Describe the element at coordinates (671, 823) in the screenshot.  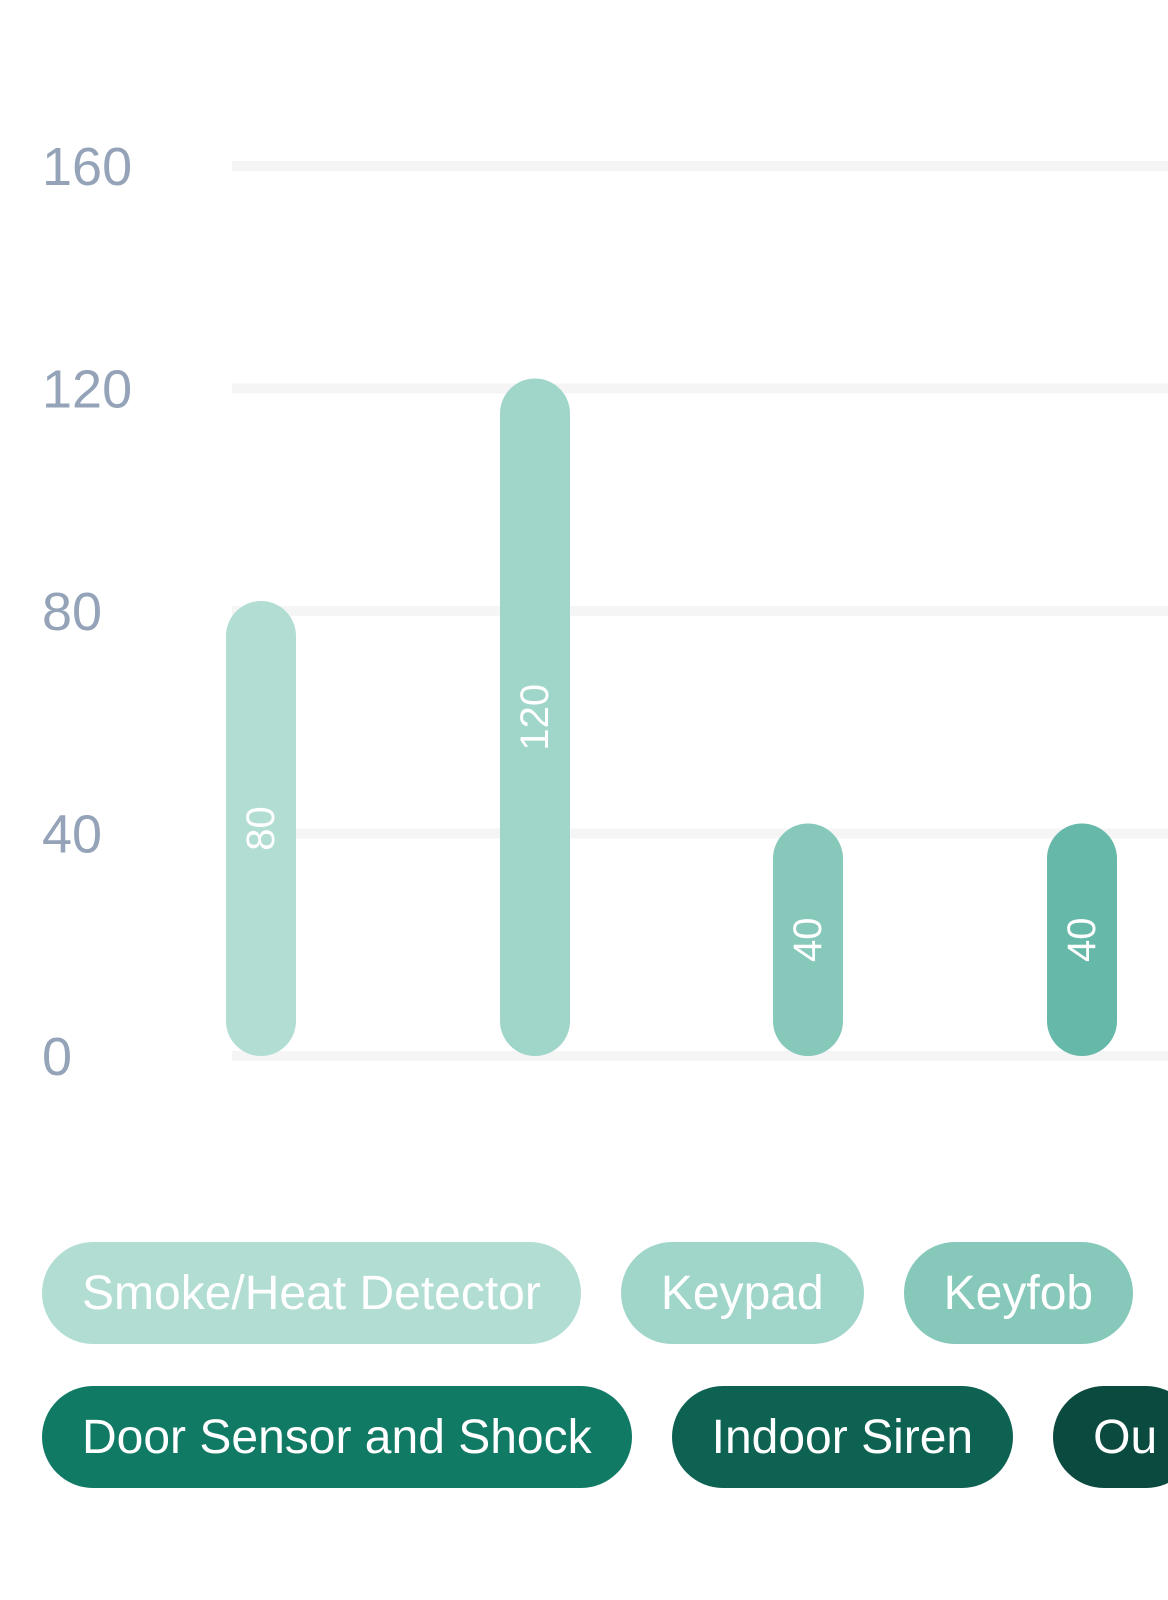
I see `bar-value-labels: 80 120 40 40` at that location.